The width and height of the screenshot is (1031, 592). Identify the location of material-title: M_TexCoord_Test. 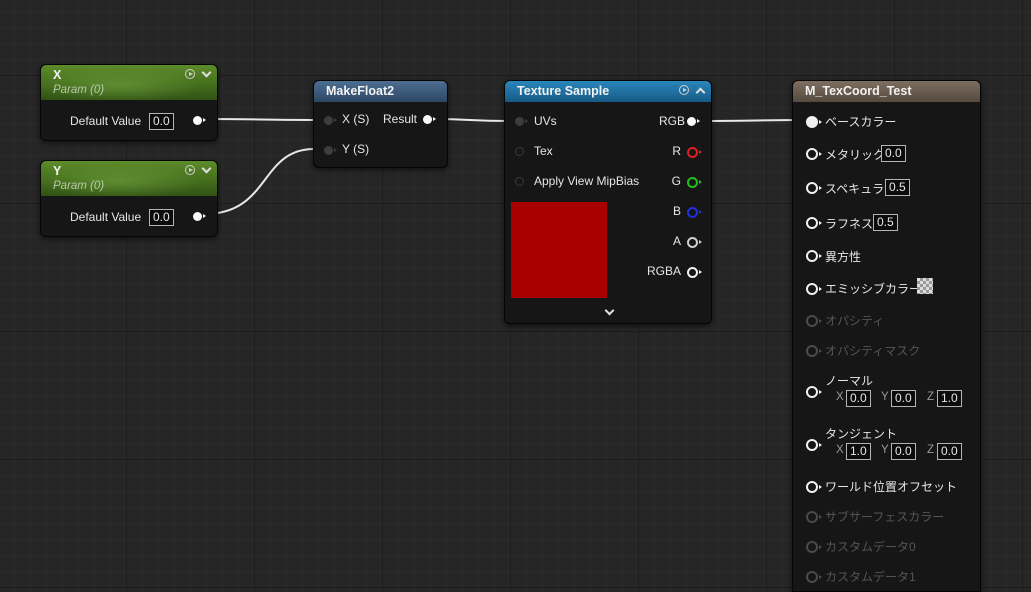
(858, 91).